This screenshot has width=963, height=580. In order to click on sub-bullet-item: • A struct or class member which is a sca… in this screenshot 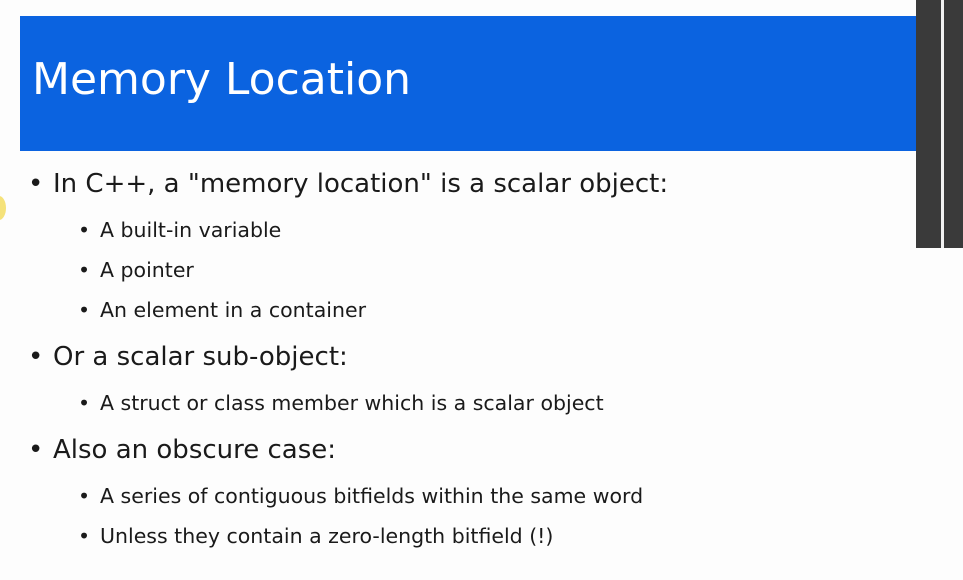, I will do `click(341, 403)`.